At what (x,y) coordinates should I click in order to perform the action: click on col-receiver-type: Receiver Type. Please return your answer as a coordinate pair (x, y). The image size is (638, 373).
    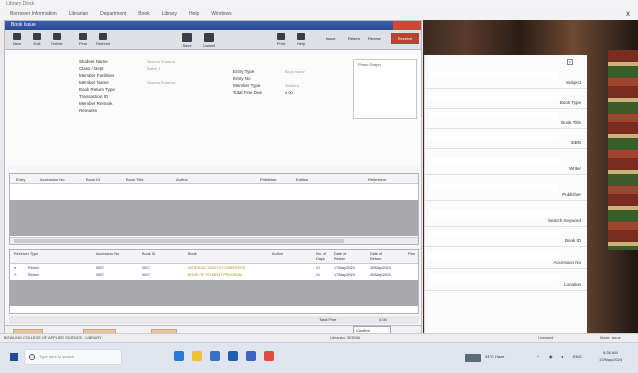
    Looking at the image, I should click on (26, 254).